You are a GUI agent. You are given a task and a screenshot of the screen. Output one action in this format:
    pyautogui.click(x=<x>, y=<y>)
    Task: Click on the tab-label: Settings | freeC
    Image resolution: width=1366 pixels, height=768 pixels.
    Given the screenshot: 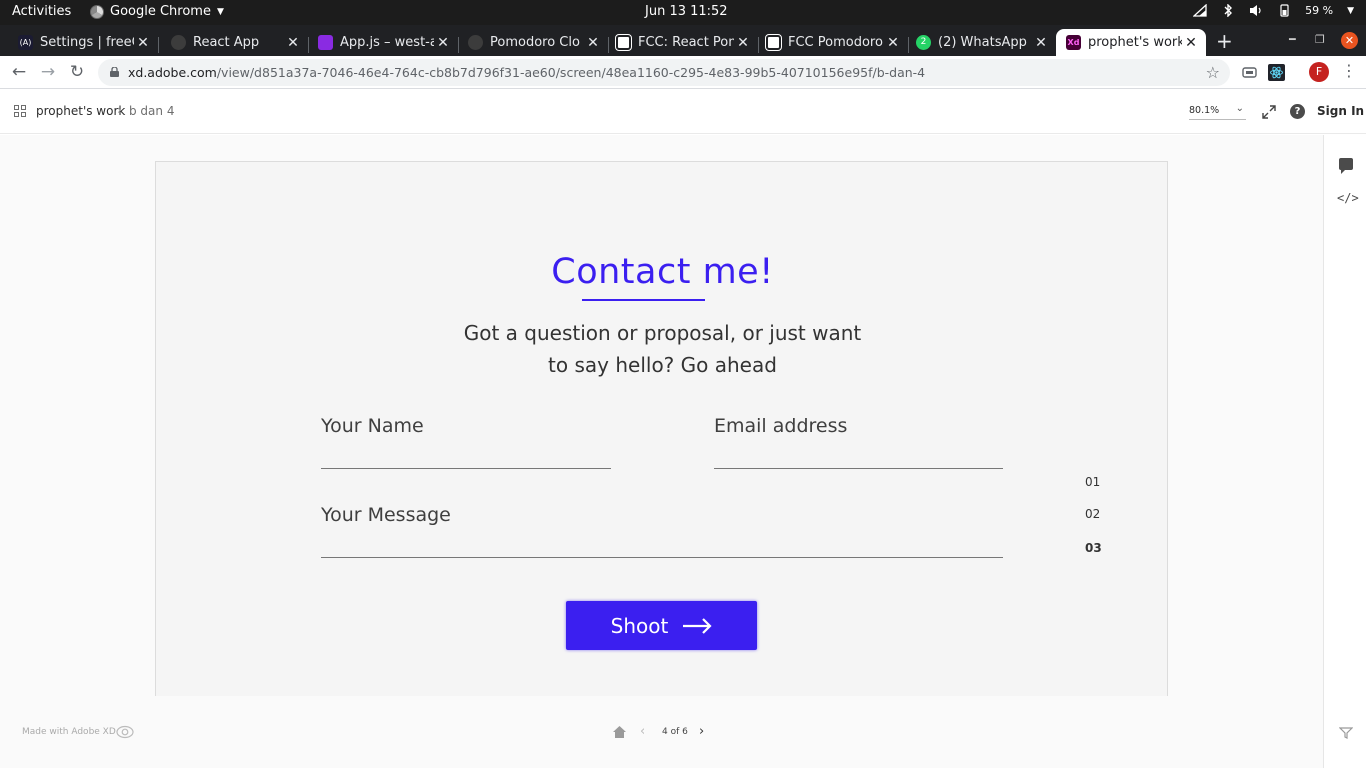 What is the action you would take?
    pyautogui.click(x=87, y=42)
    